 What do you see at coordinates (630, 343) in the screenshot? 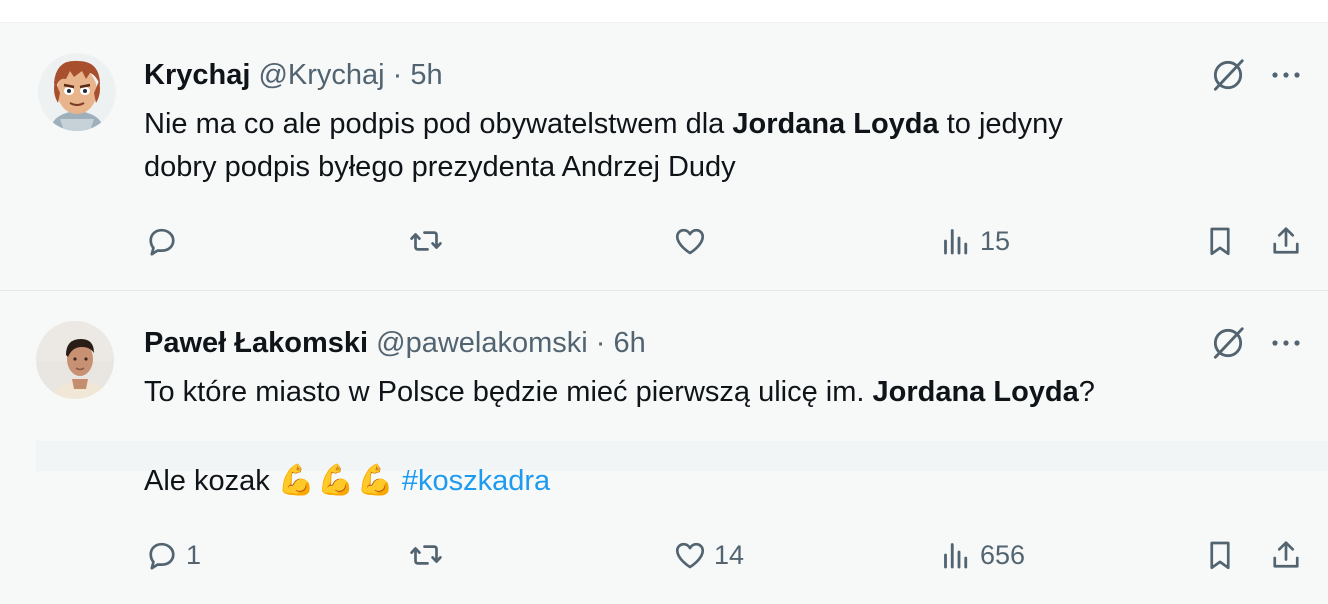
I see `timestamp: 6h` at bounding box center [630, 343].